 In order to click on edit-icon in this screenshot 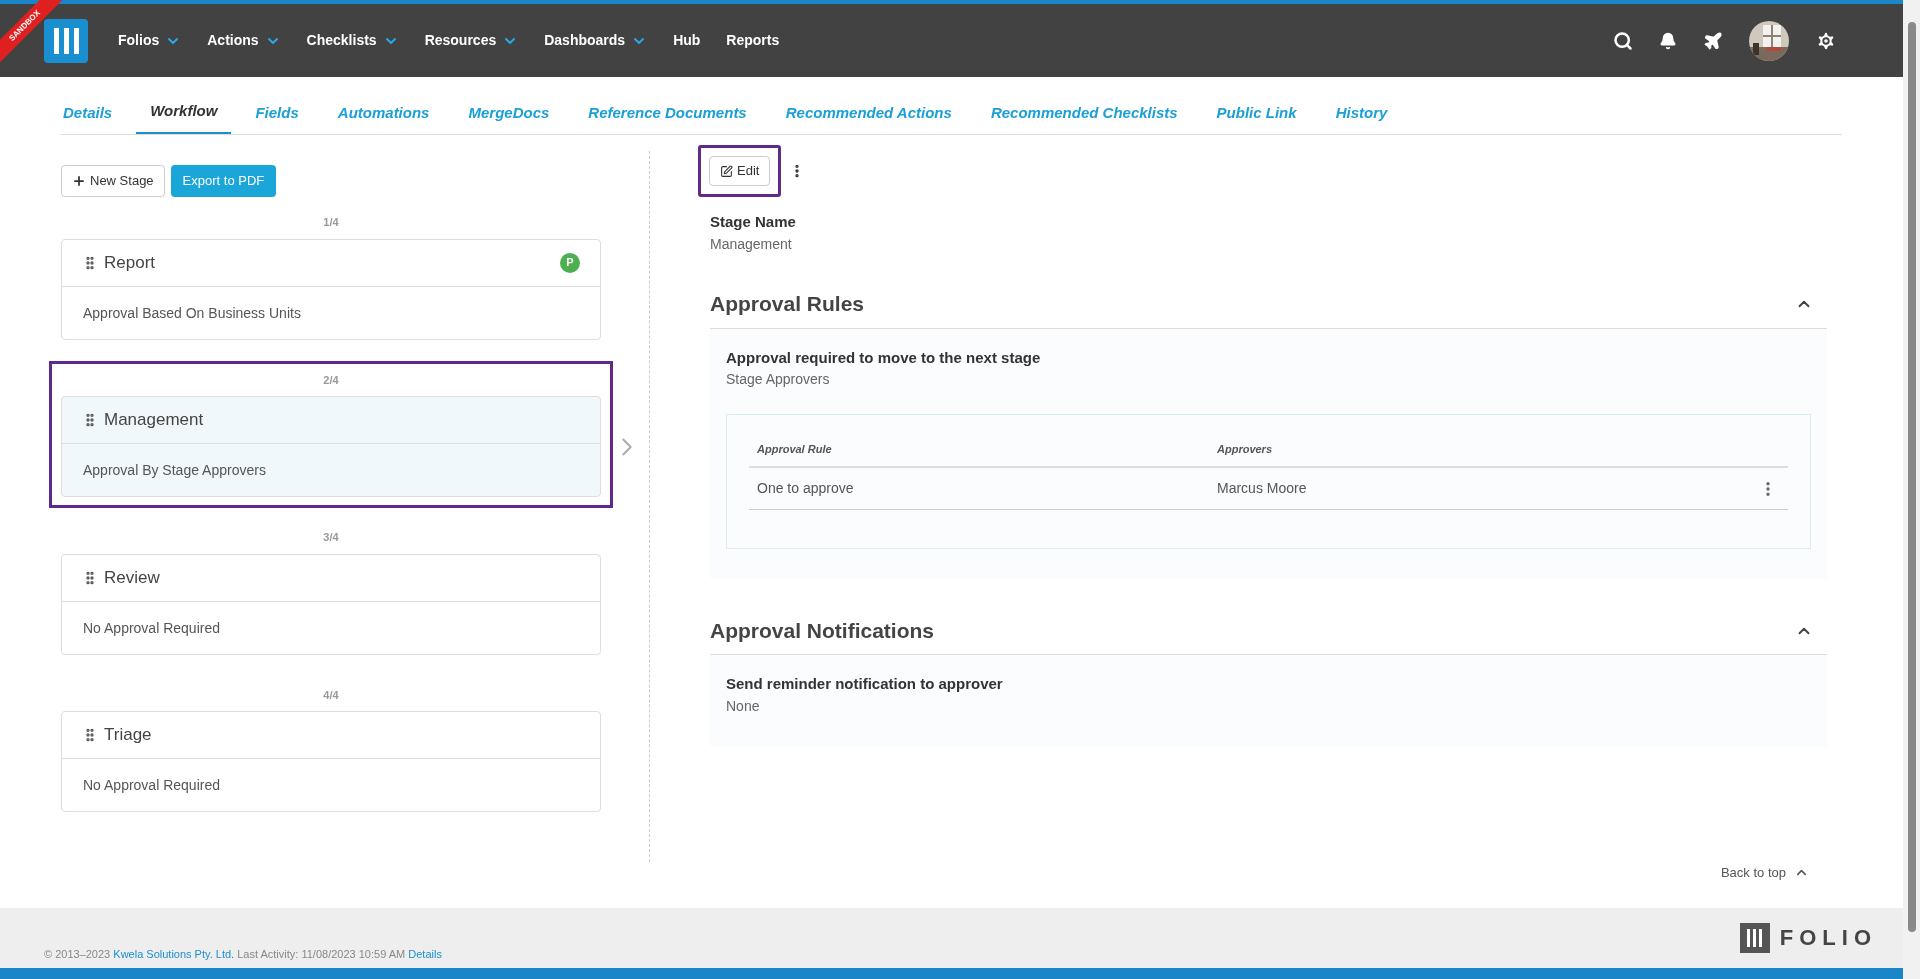, I will do `click(726, 171)`.